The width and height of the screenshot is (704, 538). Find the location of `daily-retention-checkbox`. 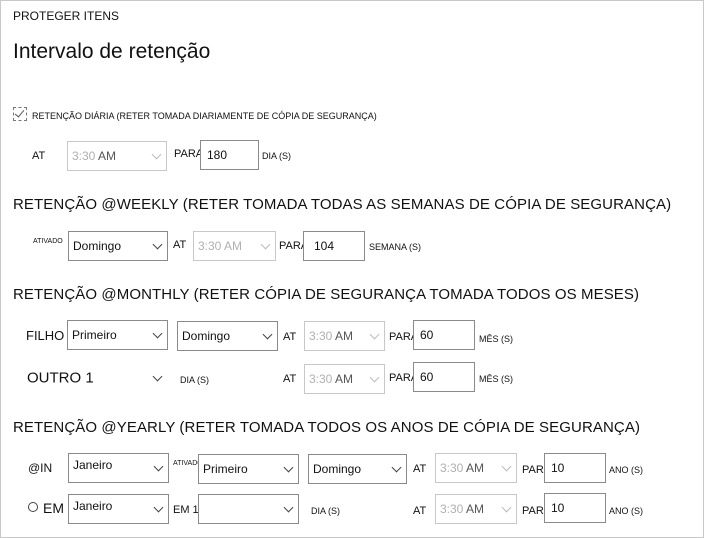

daily-retention-checkbox is located at coordinates (20, 114).